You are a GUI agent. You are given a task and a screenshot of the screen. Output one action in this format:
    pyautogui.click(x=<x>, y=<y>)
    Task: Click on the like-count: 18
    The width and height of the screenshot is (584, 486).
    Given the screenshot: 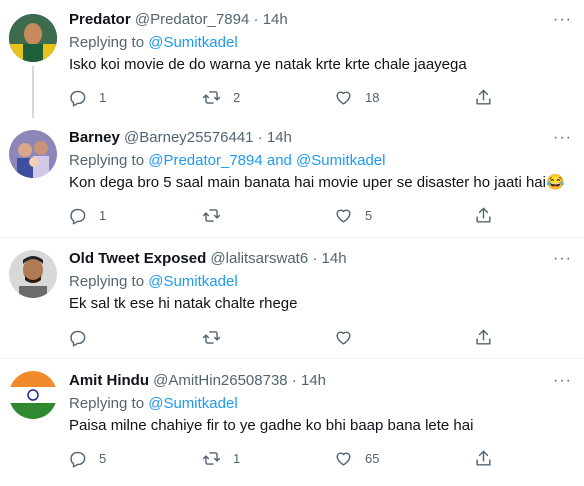 What is the action you would take?
    pyautogui.click(x=372, y=97)
    